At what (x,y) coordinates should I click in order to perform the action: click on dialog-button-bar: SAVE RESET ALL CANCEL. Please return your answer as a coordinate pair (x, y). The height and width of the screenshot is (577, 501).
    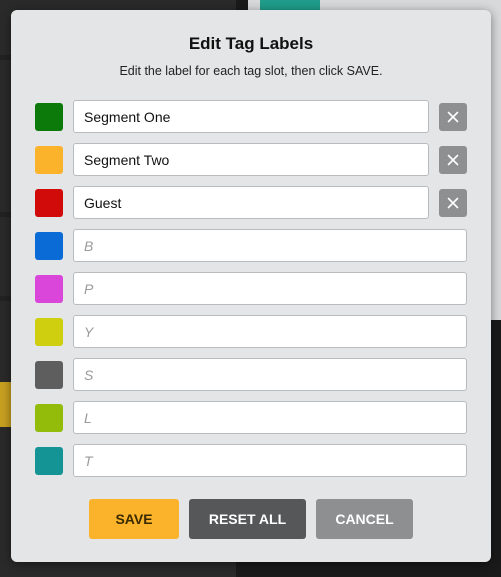
    Looking at the image, I should click on (251, 519).